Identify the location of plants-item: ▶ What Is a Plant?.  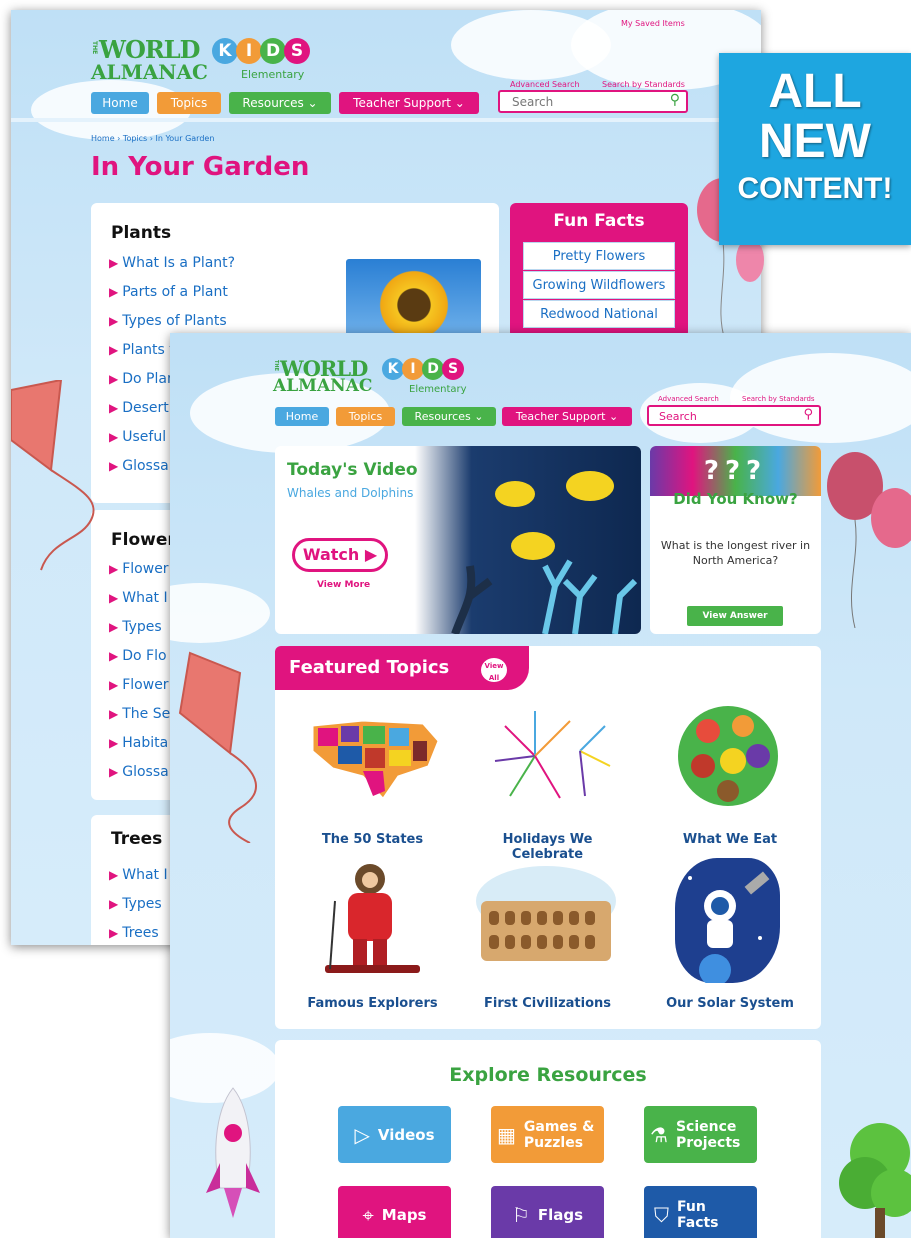
(172, 263).